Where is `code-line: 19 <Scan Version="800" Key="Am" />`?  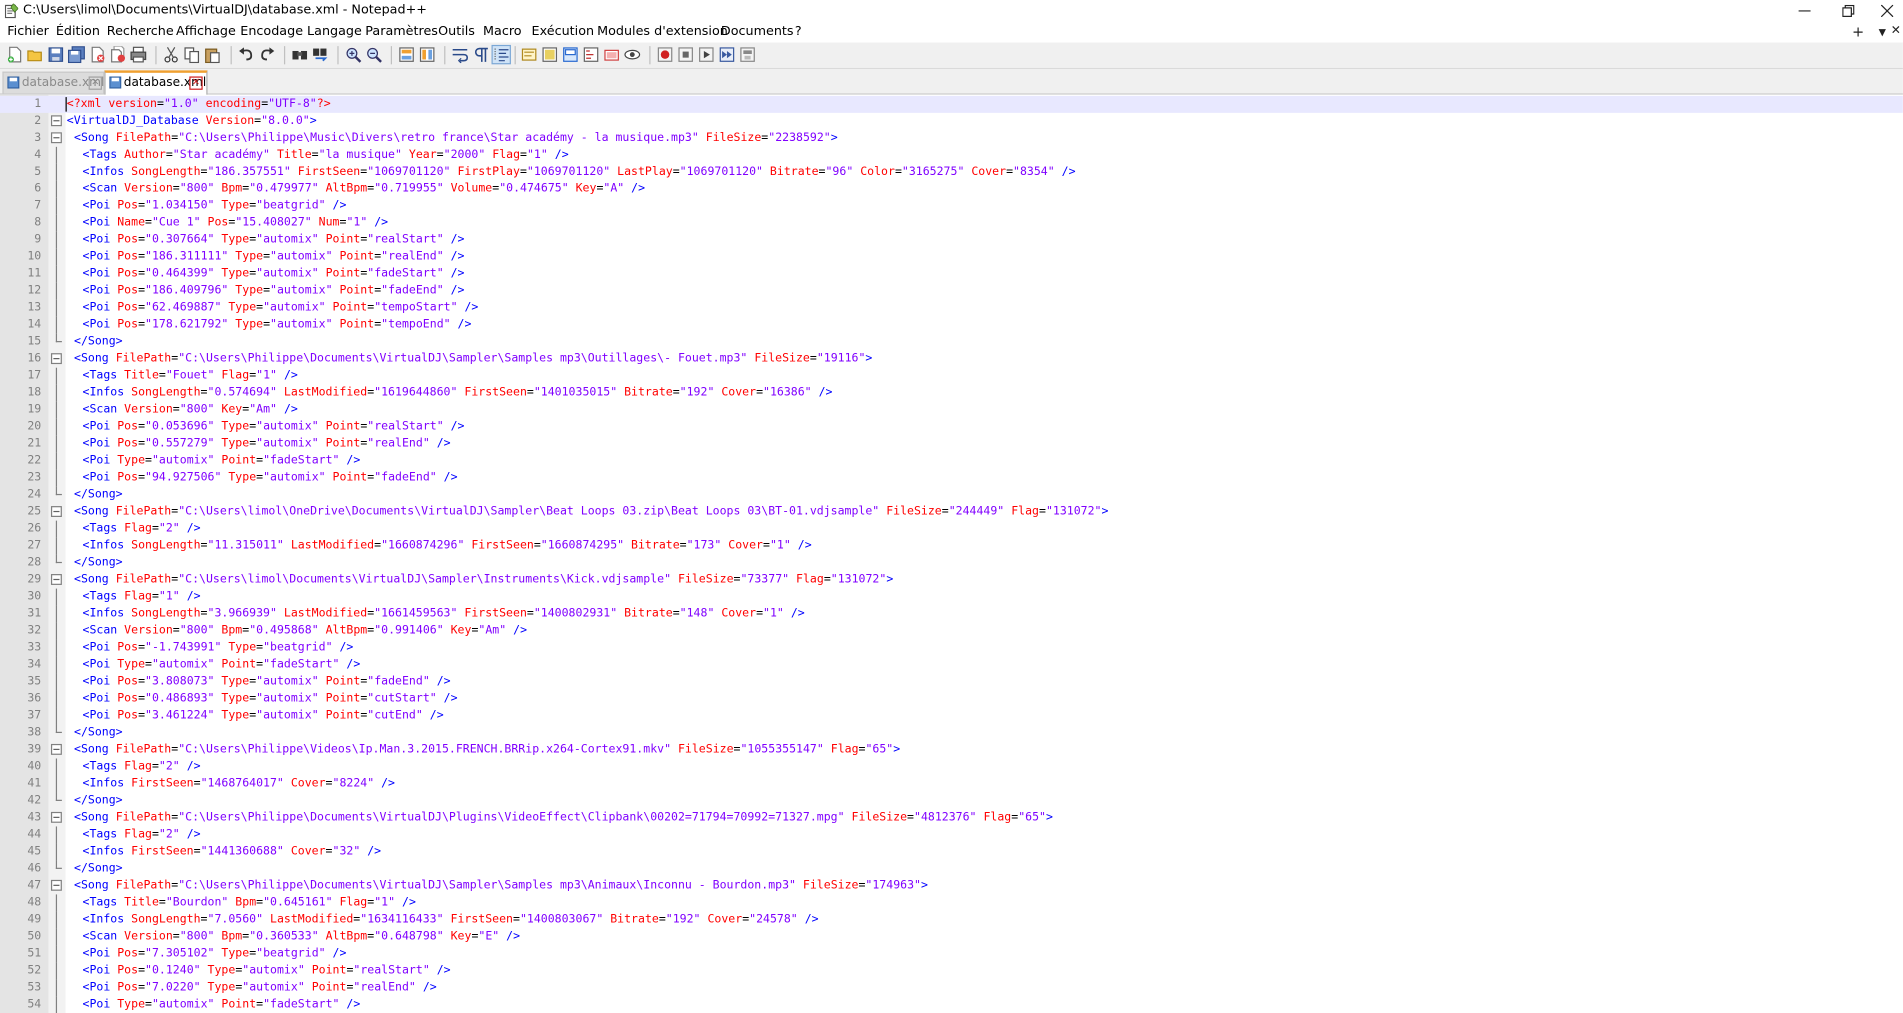
code-line: 19 <Scan Version="800" Key="Am" /> is located at coordinates (951, 410).